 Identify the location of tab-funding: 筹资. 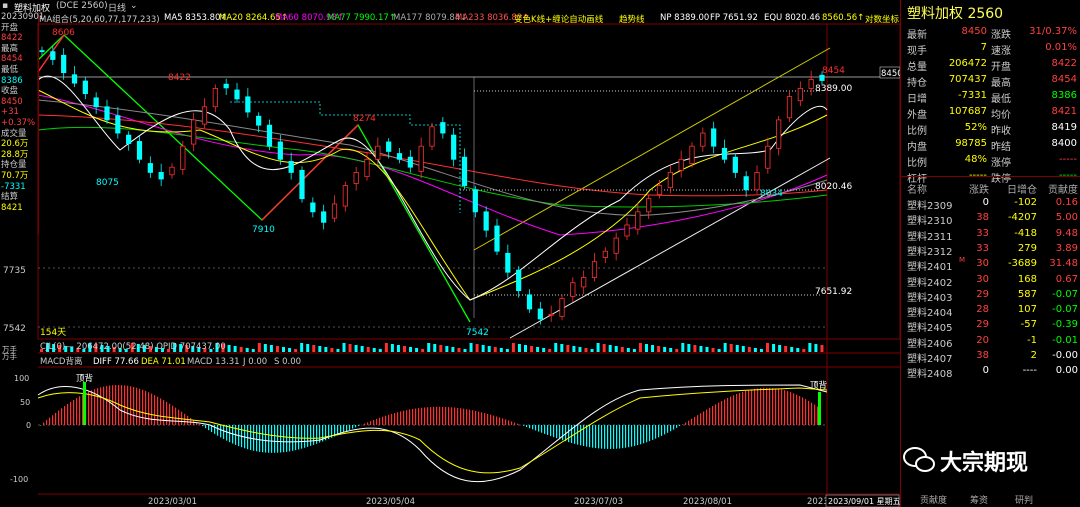
(979, 499).